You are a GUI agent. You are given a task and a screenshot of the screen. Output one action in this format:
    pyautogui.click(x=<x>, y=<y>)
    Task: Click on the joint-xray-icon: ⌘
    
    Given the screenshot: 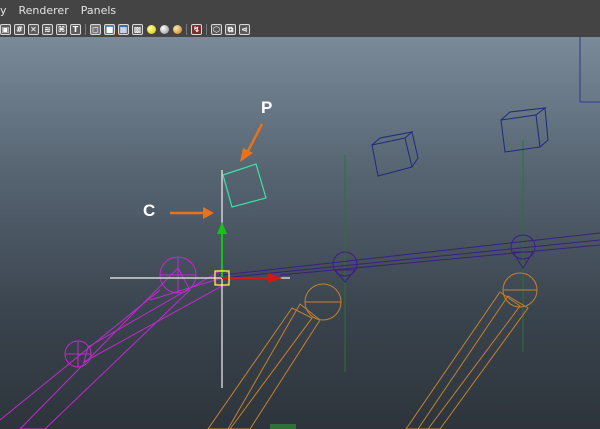 What is the action you would take?
    pyautogui.click(x=61, y=29)
    